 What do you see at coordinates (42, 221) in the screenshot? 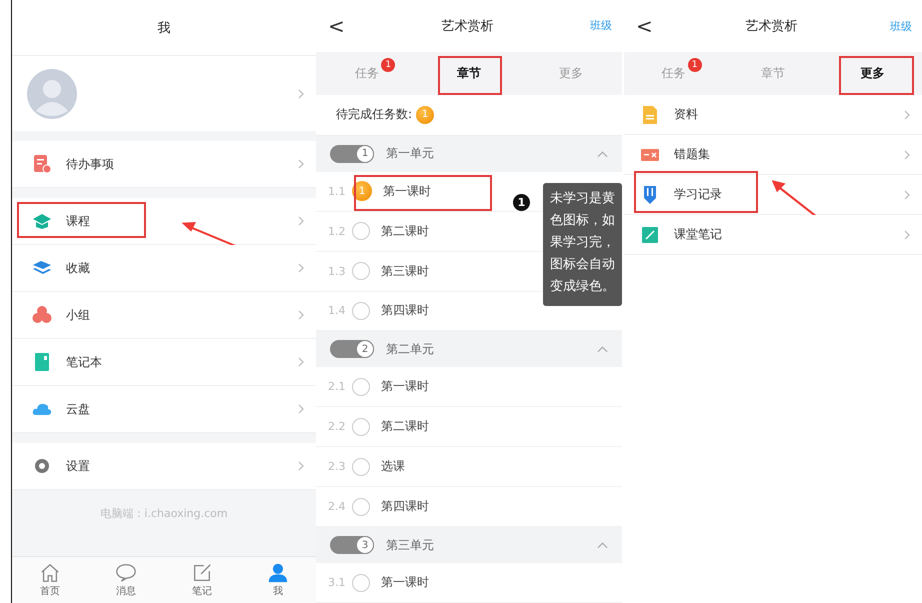
I see `mortarboard-icon` at bounding box center [42, 221].